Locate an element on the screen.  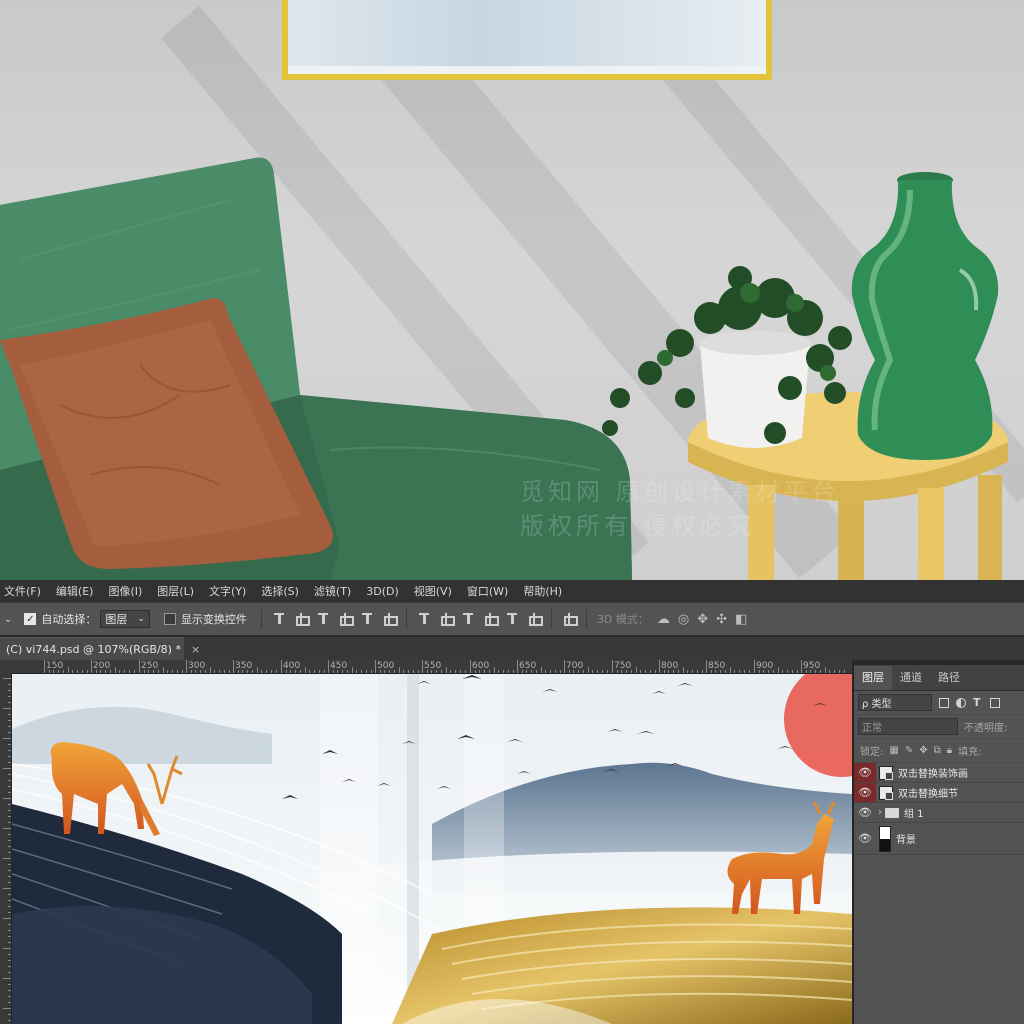
layer-row: 👁︎ 背景 is located at coordinates (939, 839).